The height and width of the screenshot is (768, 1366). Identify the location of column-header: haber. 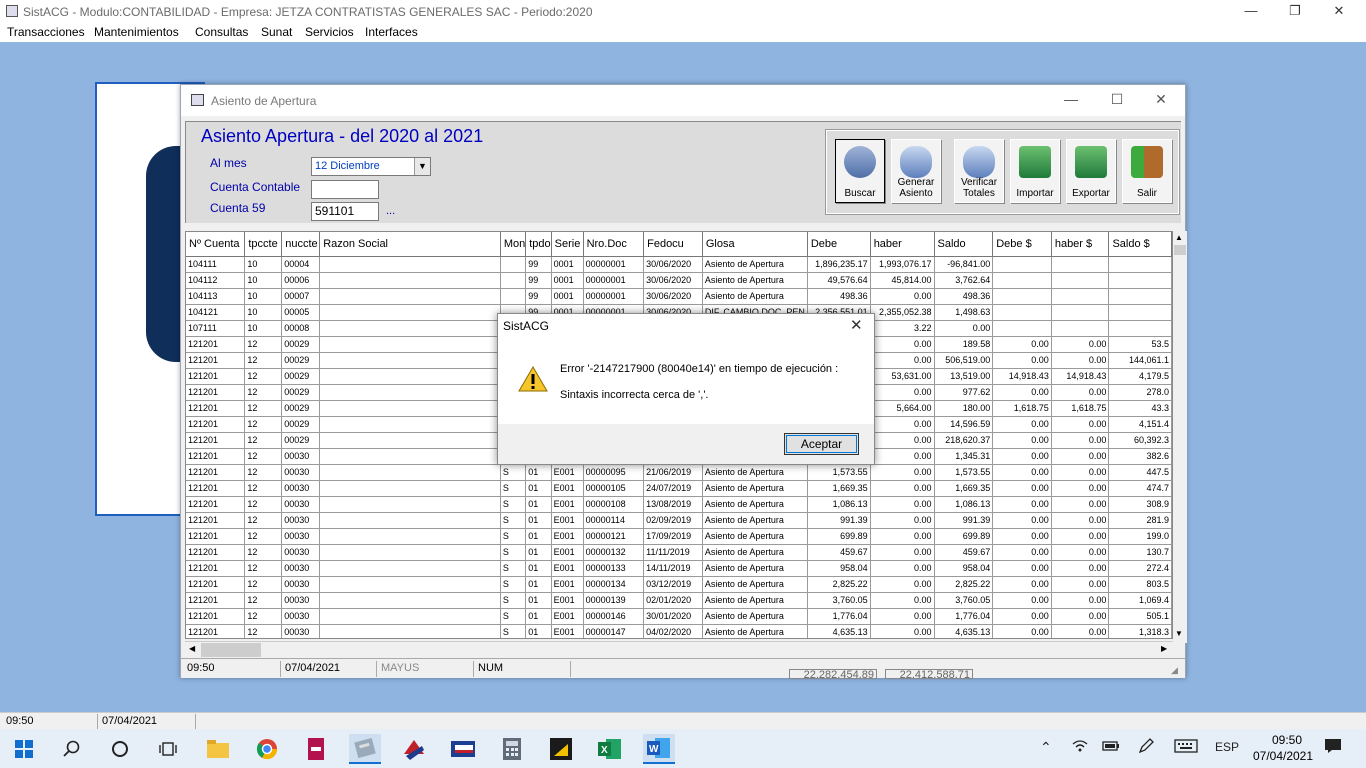
(902, 244).